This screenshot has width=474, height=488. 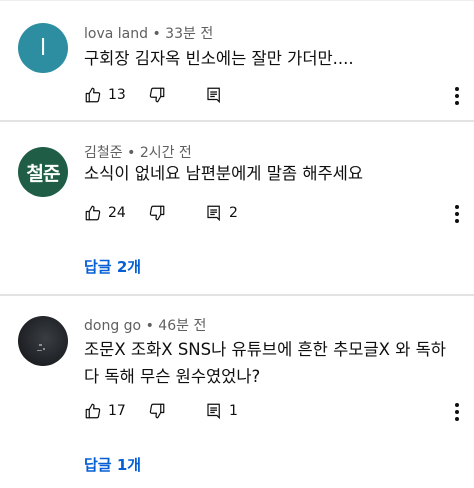 What do you see at coordinates (112, 464) in the screenshot?
I see `view-replies-link: 답글 1개` at bounding box center [112, 464].